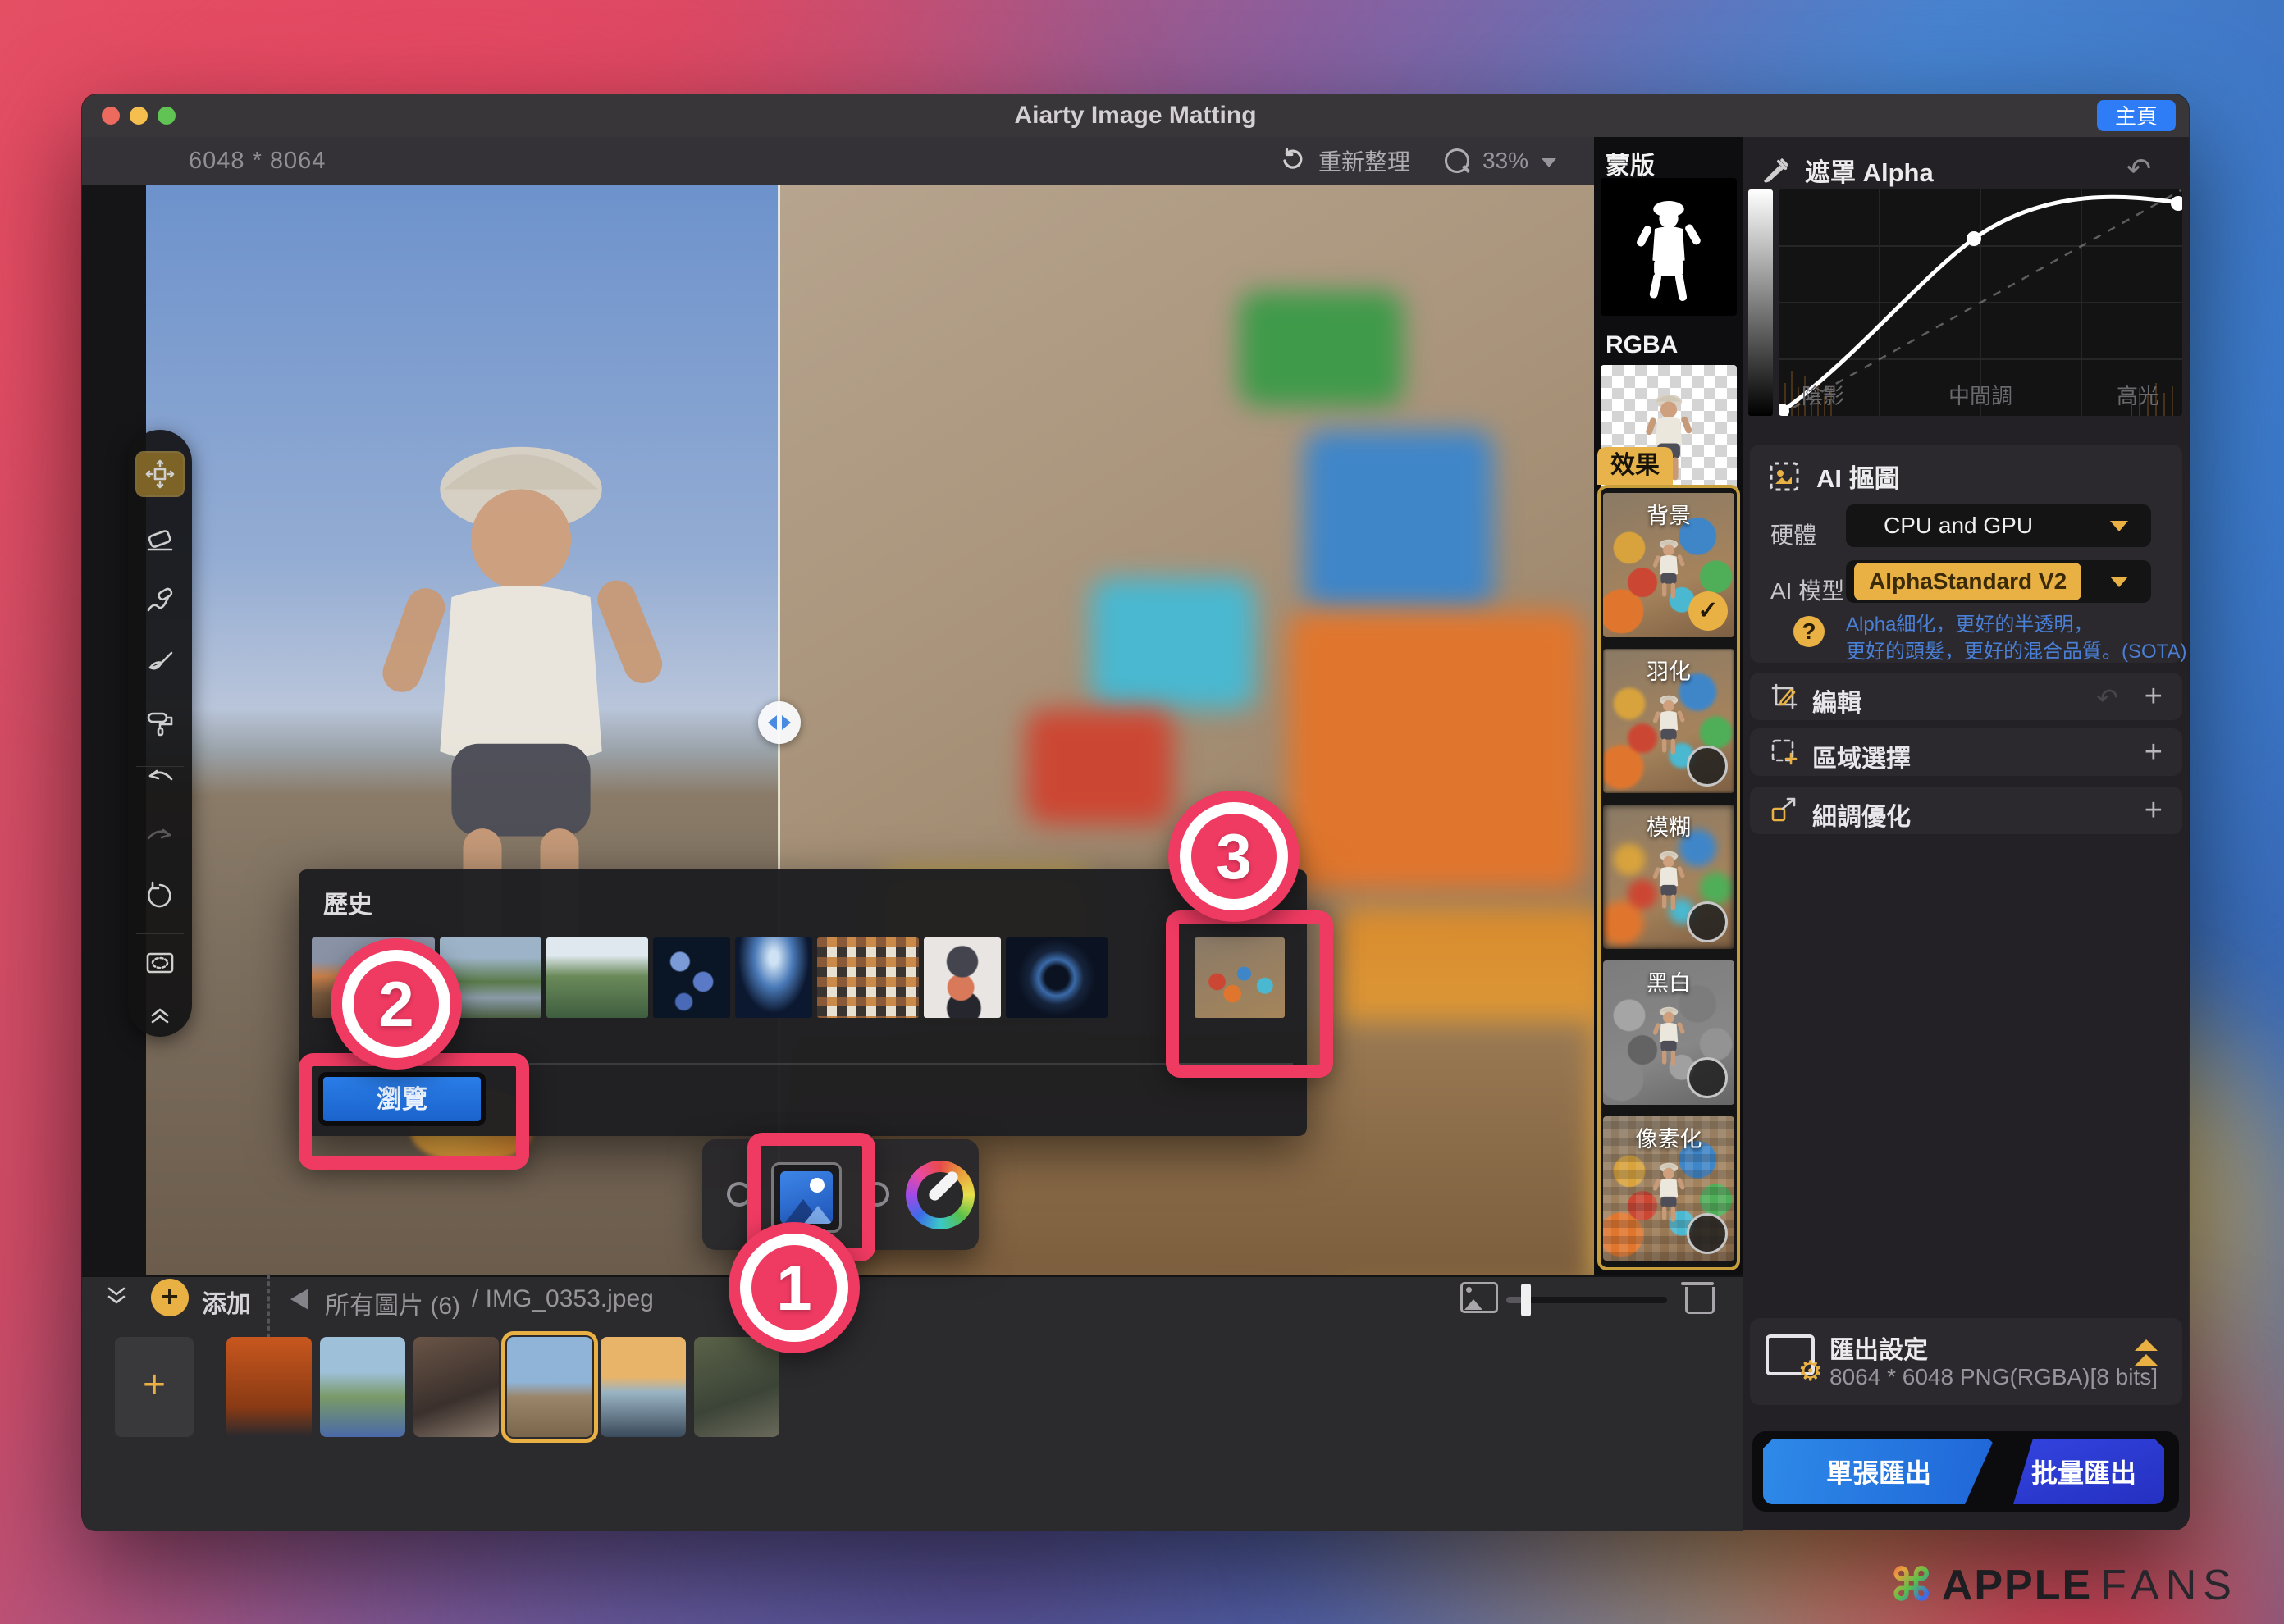  I want to click on model-hint-line1: Alpha細化，更好的半透明，, so click(1970, 625).